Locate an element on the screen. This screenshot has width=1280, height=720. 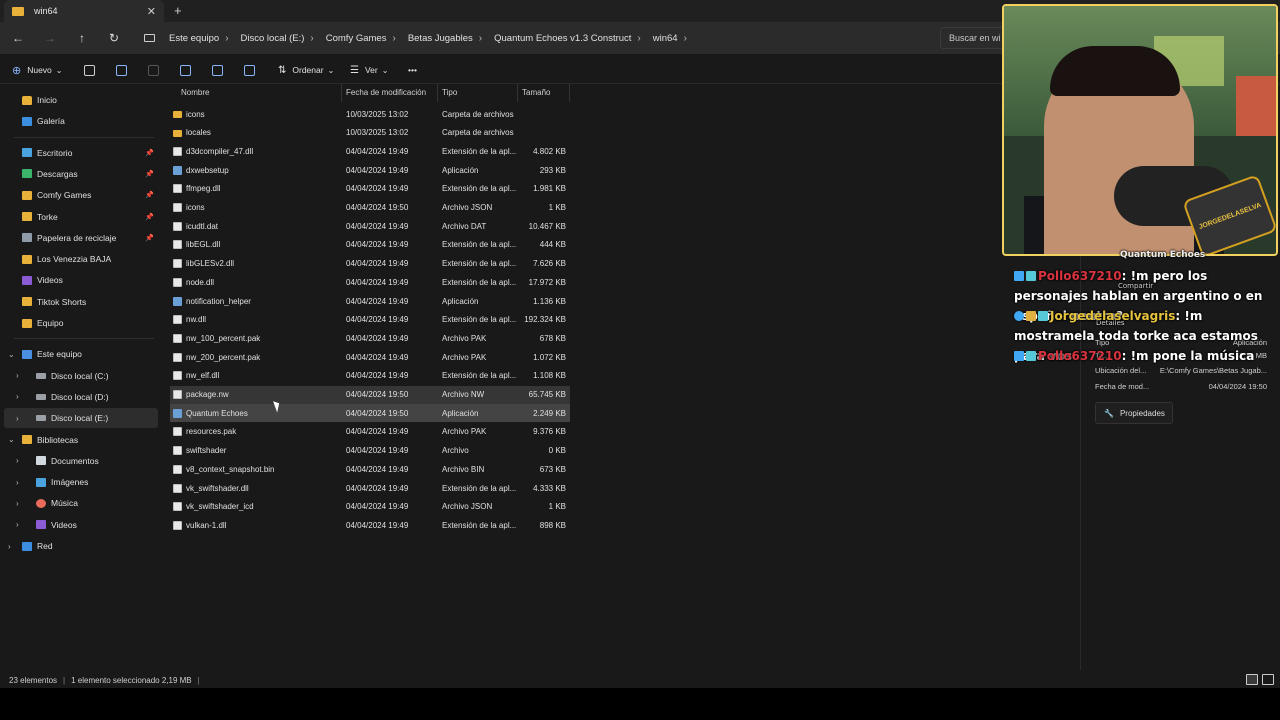
file-name: notification_helper is located at coordinates (218, 301).